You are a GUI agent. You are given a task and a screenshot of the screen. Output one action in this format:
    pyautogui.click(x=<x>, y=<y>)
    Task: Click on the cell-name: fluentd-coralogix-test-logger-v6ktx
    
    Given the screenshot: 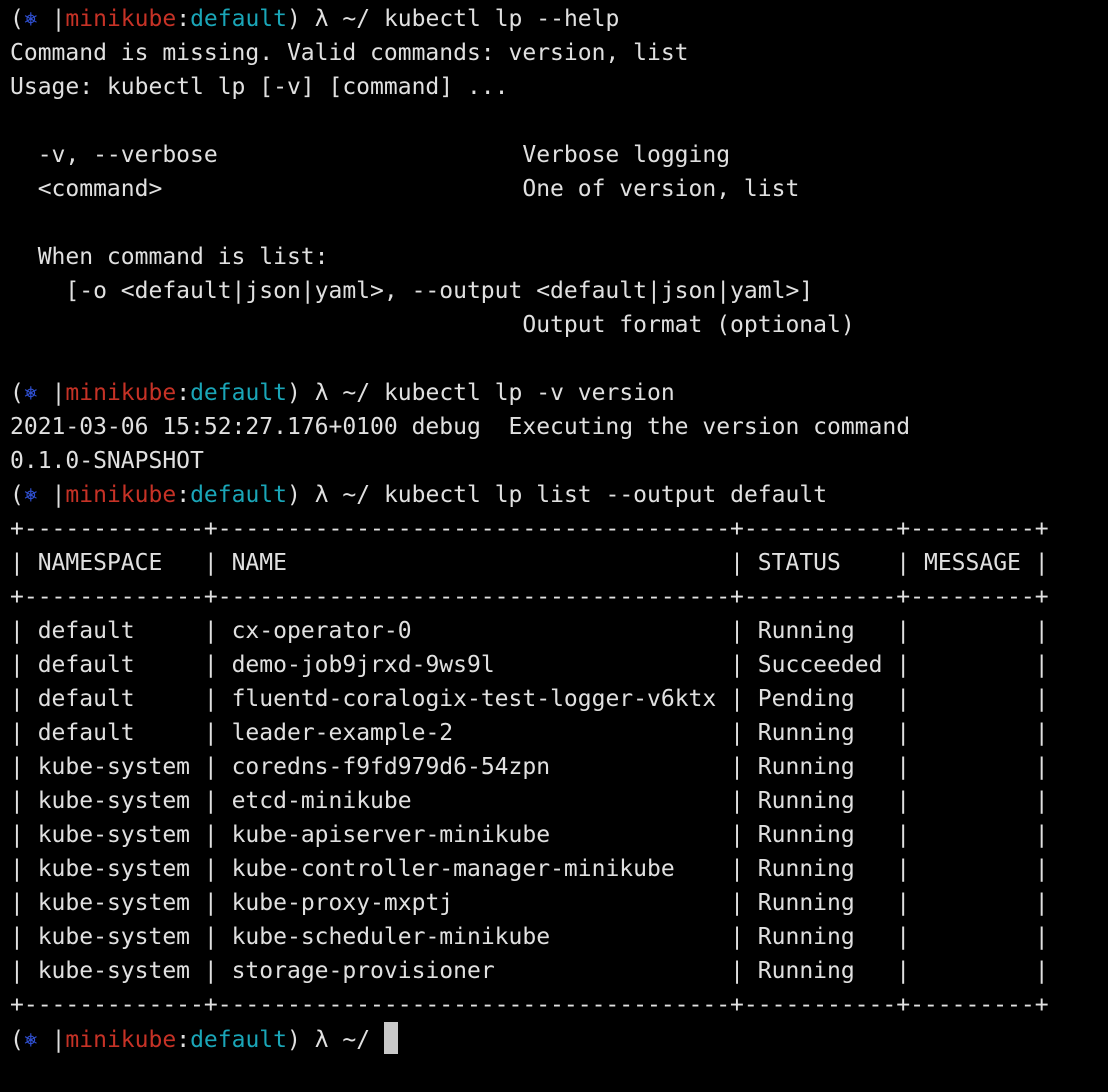 What is the action you would take?
    pyautogui.click(x=474, y=699)
    